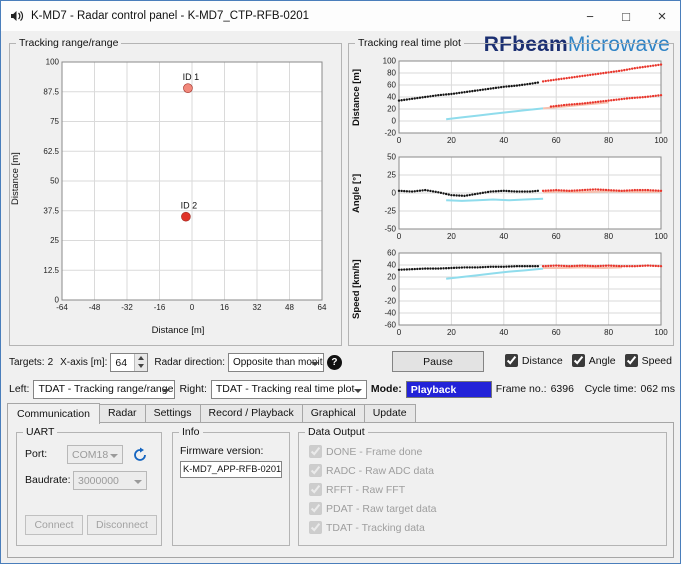 This screenshot has width=681, height=564. I want to click on mode-value: Playback, so click(448, 389).